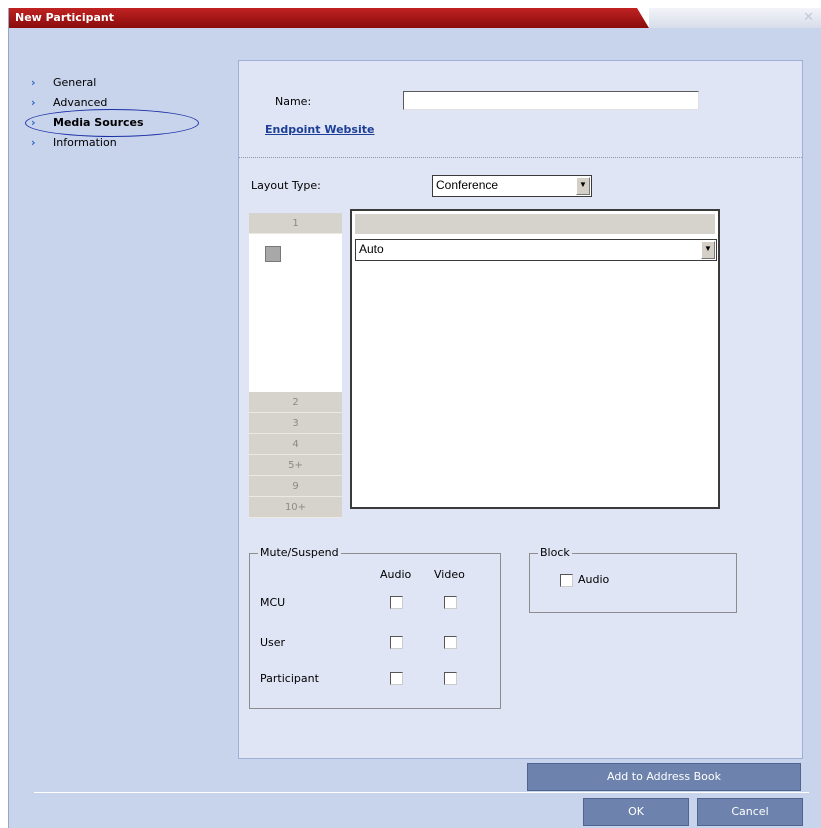 This screenshot has height=828, width=821. Describe the element at coordinates (289, 678) in the screenshot. I see `participant-label: Participant` at that location.